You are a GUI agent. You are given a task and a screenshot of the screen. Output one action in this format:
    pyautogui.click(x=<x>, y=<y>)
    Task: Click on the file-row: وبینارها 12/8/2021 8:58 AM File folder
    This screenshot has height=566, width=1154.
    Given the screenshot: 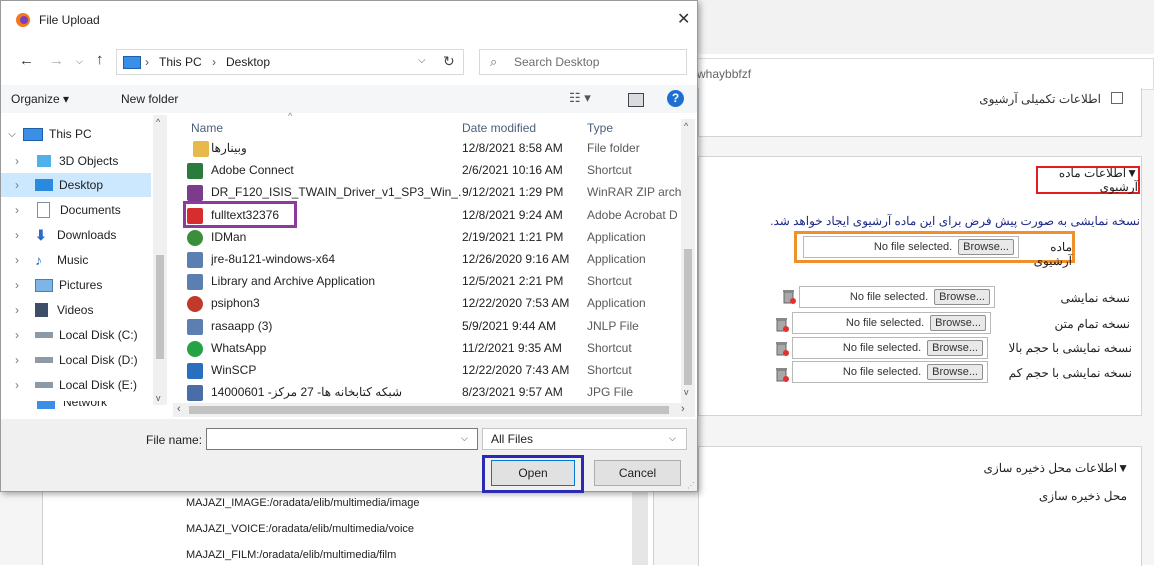 What is the action you would take?
    pyautogui.click(x=433, y=149)
    